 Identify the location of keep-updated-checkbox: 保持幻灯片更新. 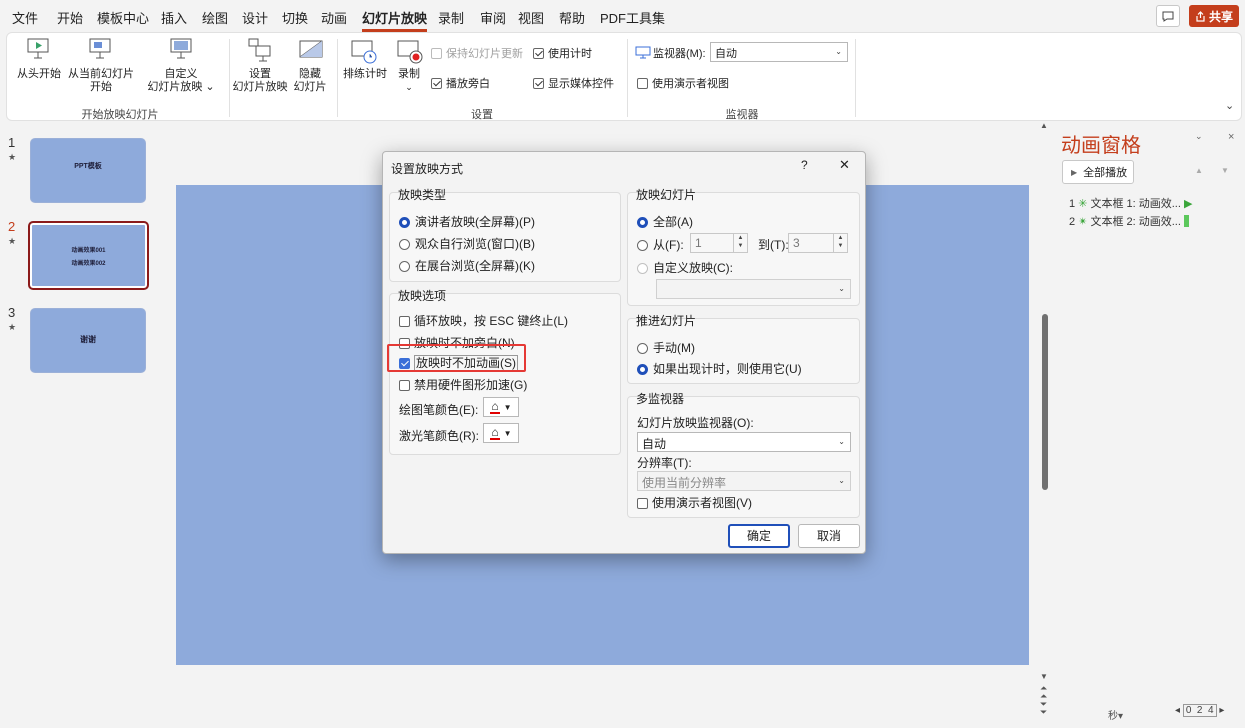
(477, 53).